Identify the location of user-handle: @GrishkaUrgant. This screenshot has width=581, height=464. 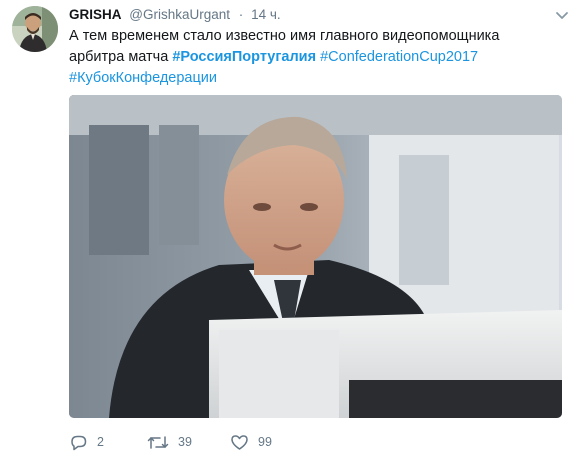
(179, 14).